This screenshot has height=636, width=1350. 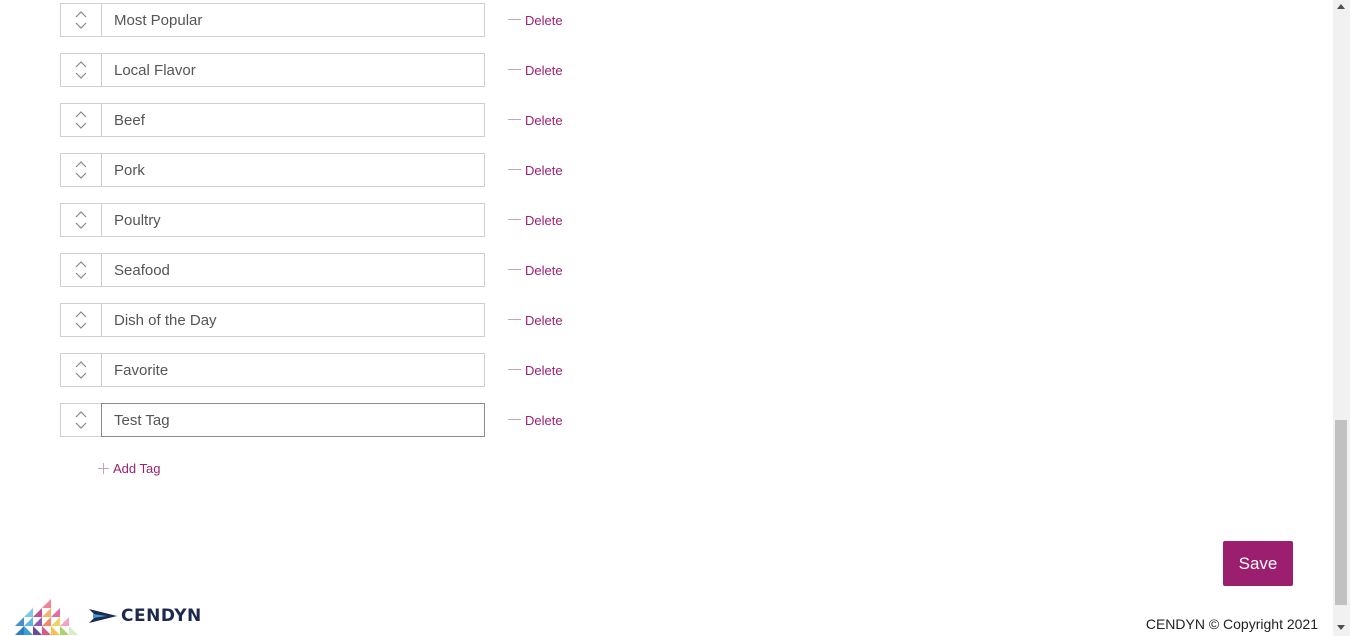 I want to click on scroll-up-arrow-icon, so click(x=1341, y=6).